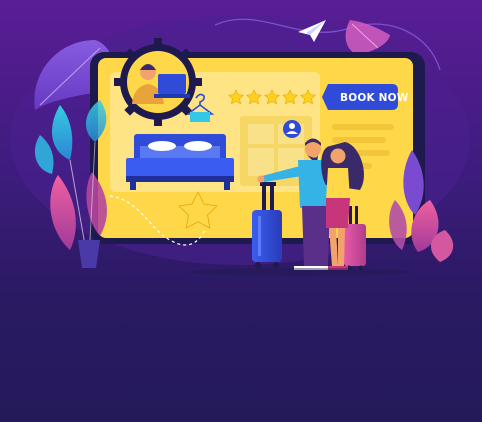  I want to click on support-agent-icon, so click(158, 82).